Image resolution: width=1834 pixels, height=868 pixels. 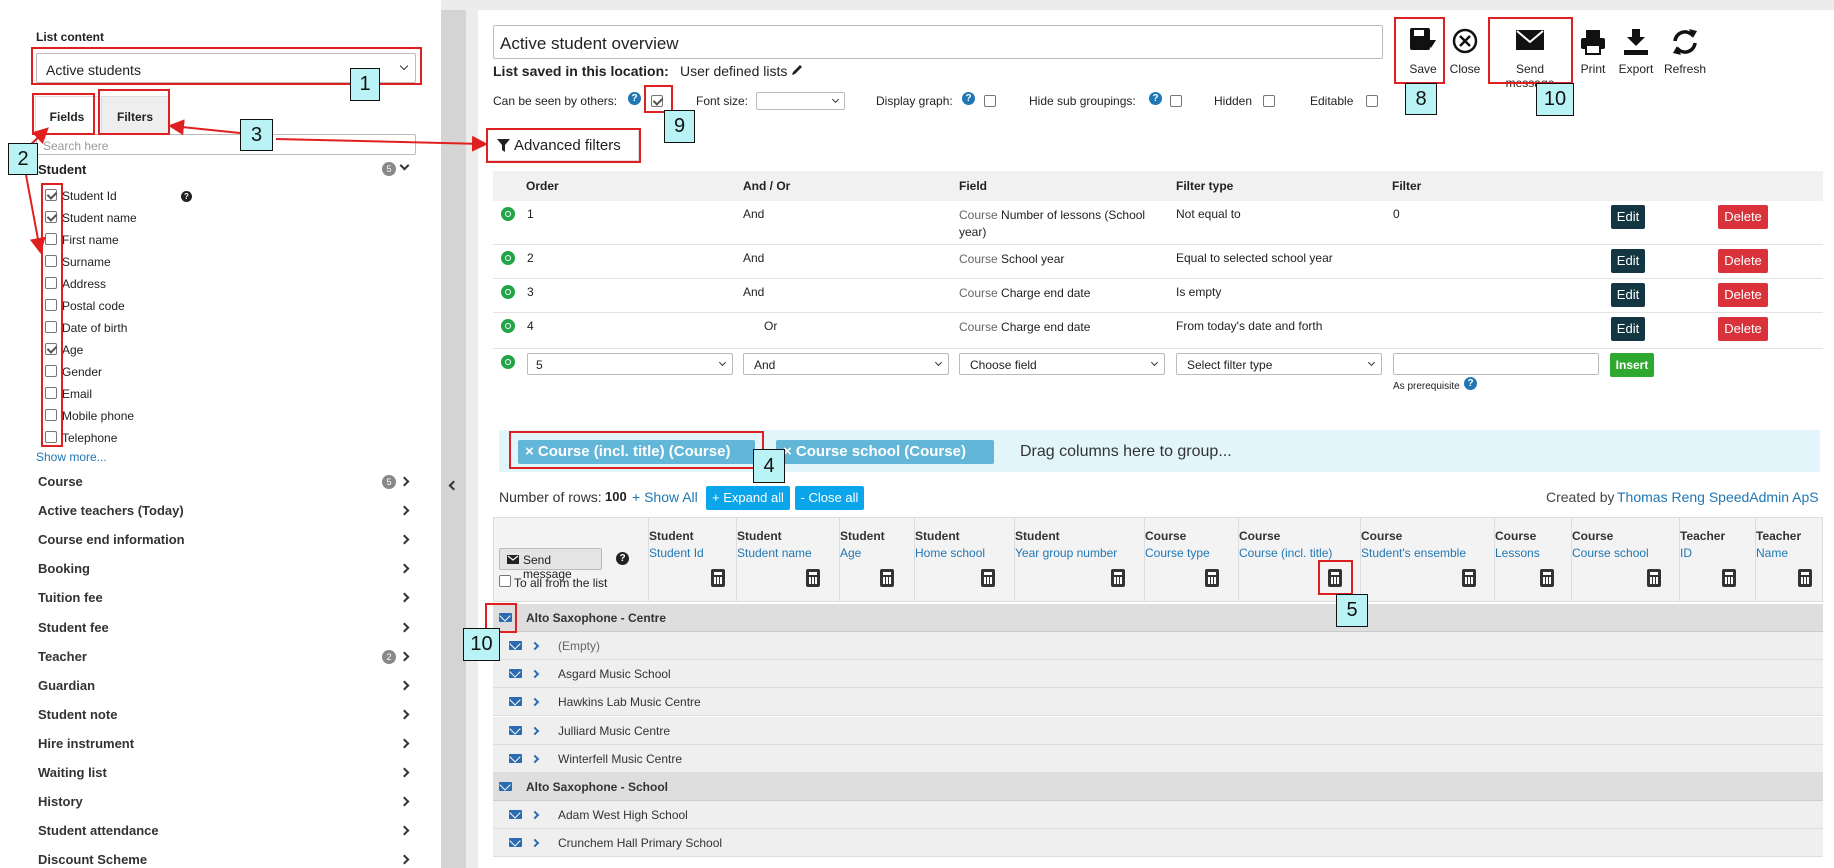 What do you see at coordinates (679, 126) in the screenshot?
I see `callout-9: 9` at bounding box center [679, 126].